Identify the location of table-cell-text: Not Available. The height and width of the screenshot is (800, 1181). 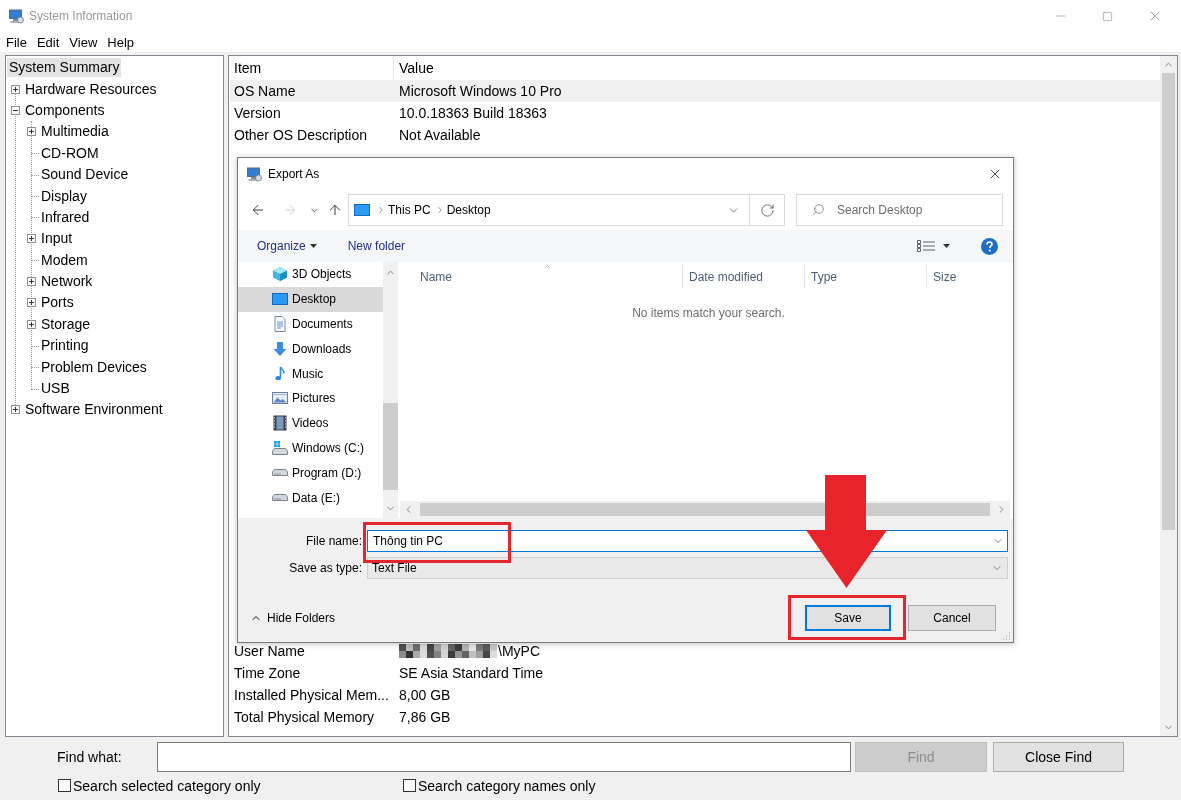
(440, 135).